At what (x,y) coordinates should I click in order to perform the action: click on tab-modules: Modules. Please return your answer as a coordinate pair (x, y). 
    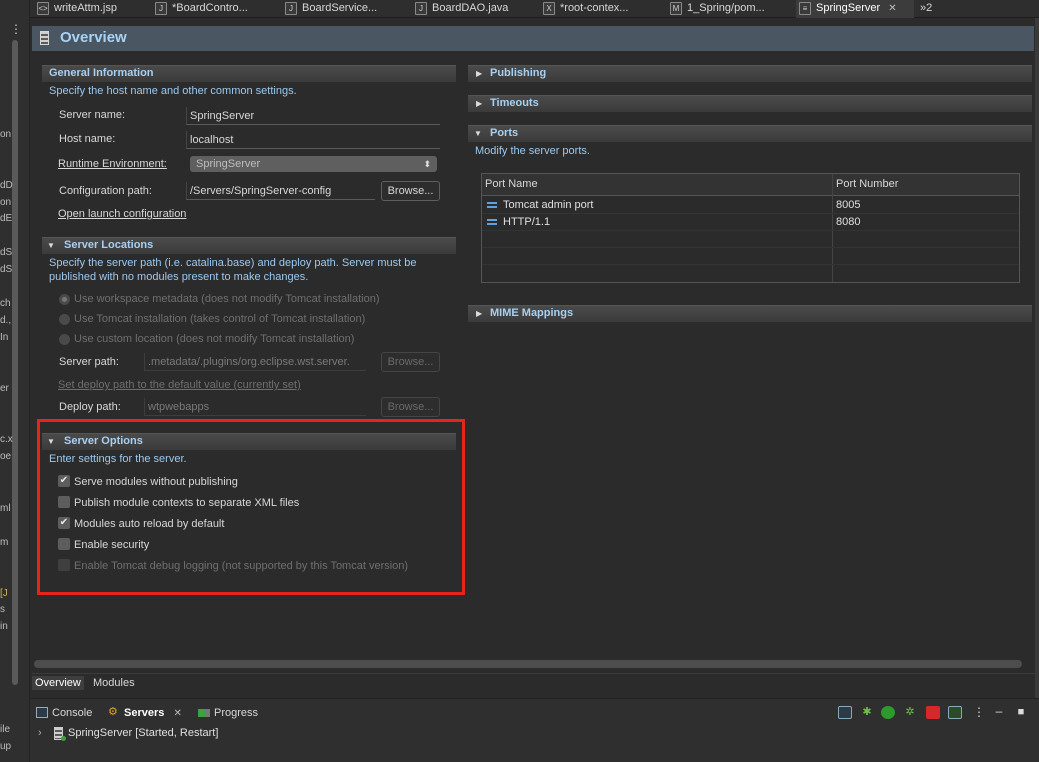
    Looking at the image, I should click on (114, 683).